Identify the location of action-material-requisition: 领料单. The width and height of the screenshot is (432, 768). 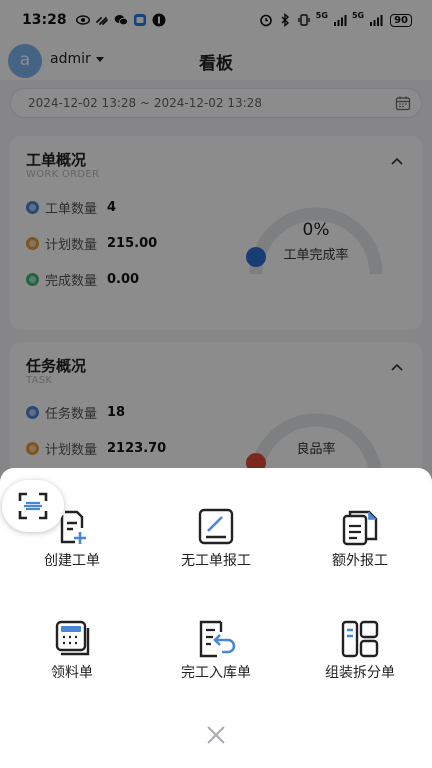
(72, 650).